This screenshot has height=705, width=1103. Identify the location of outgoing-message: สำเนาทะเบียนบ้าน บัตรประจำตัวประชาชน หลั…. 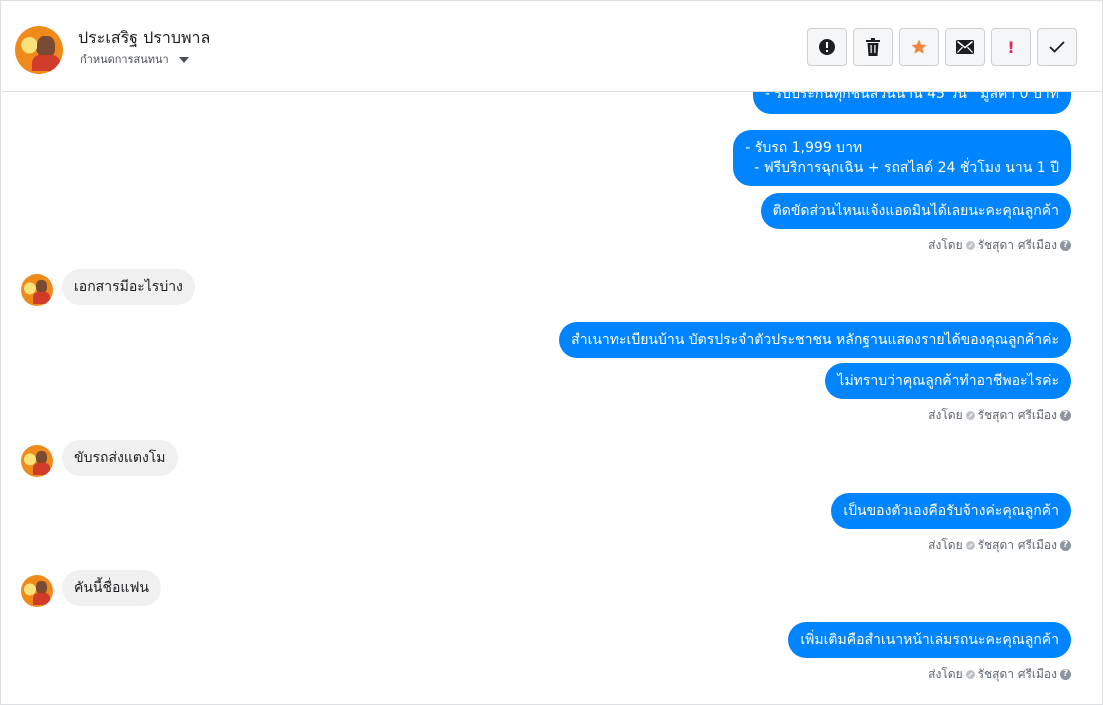
(815, 340).